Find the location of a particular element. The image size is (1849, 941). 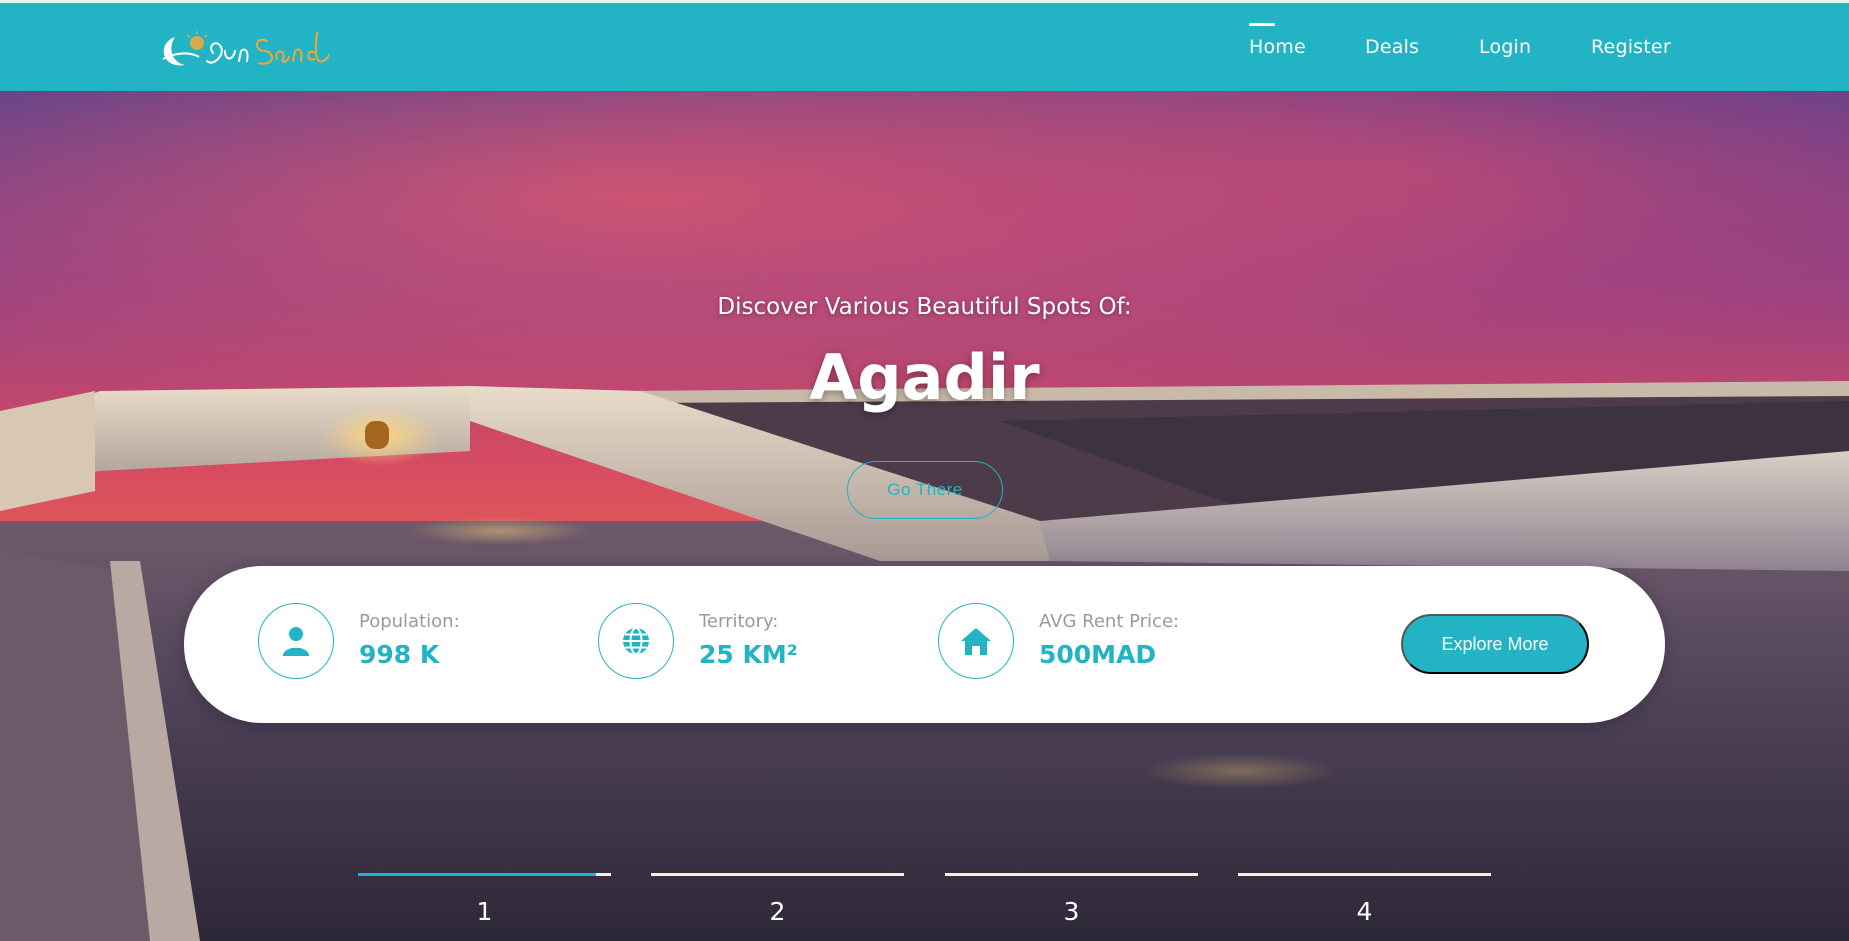

slide-page-2: 2 is located at coordinates (777, 903).